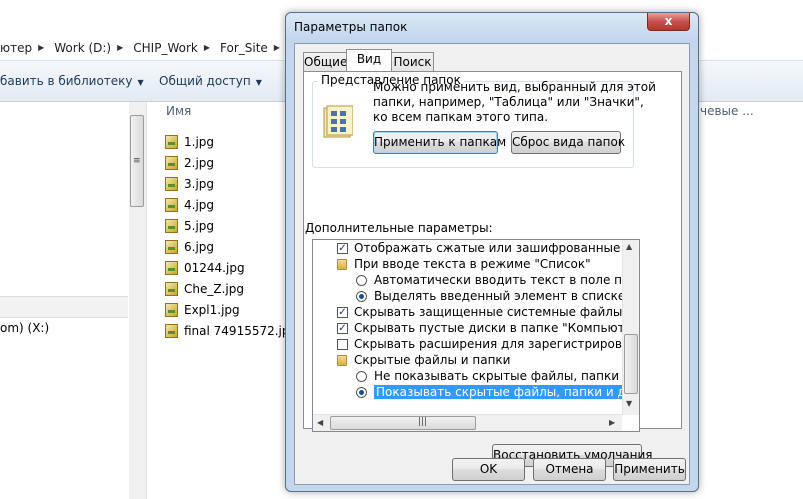 The image size is (803, 499). Describe the element at coordinates (199, 162) in the screenshot. I see `file-name: 2.jpg` at that location.